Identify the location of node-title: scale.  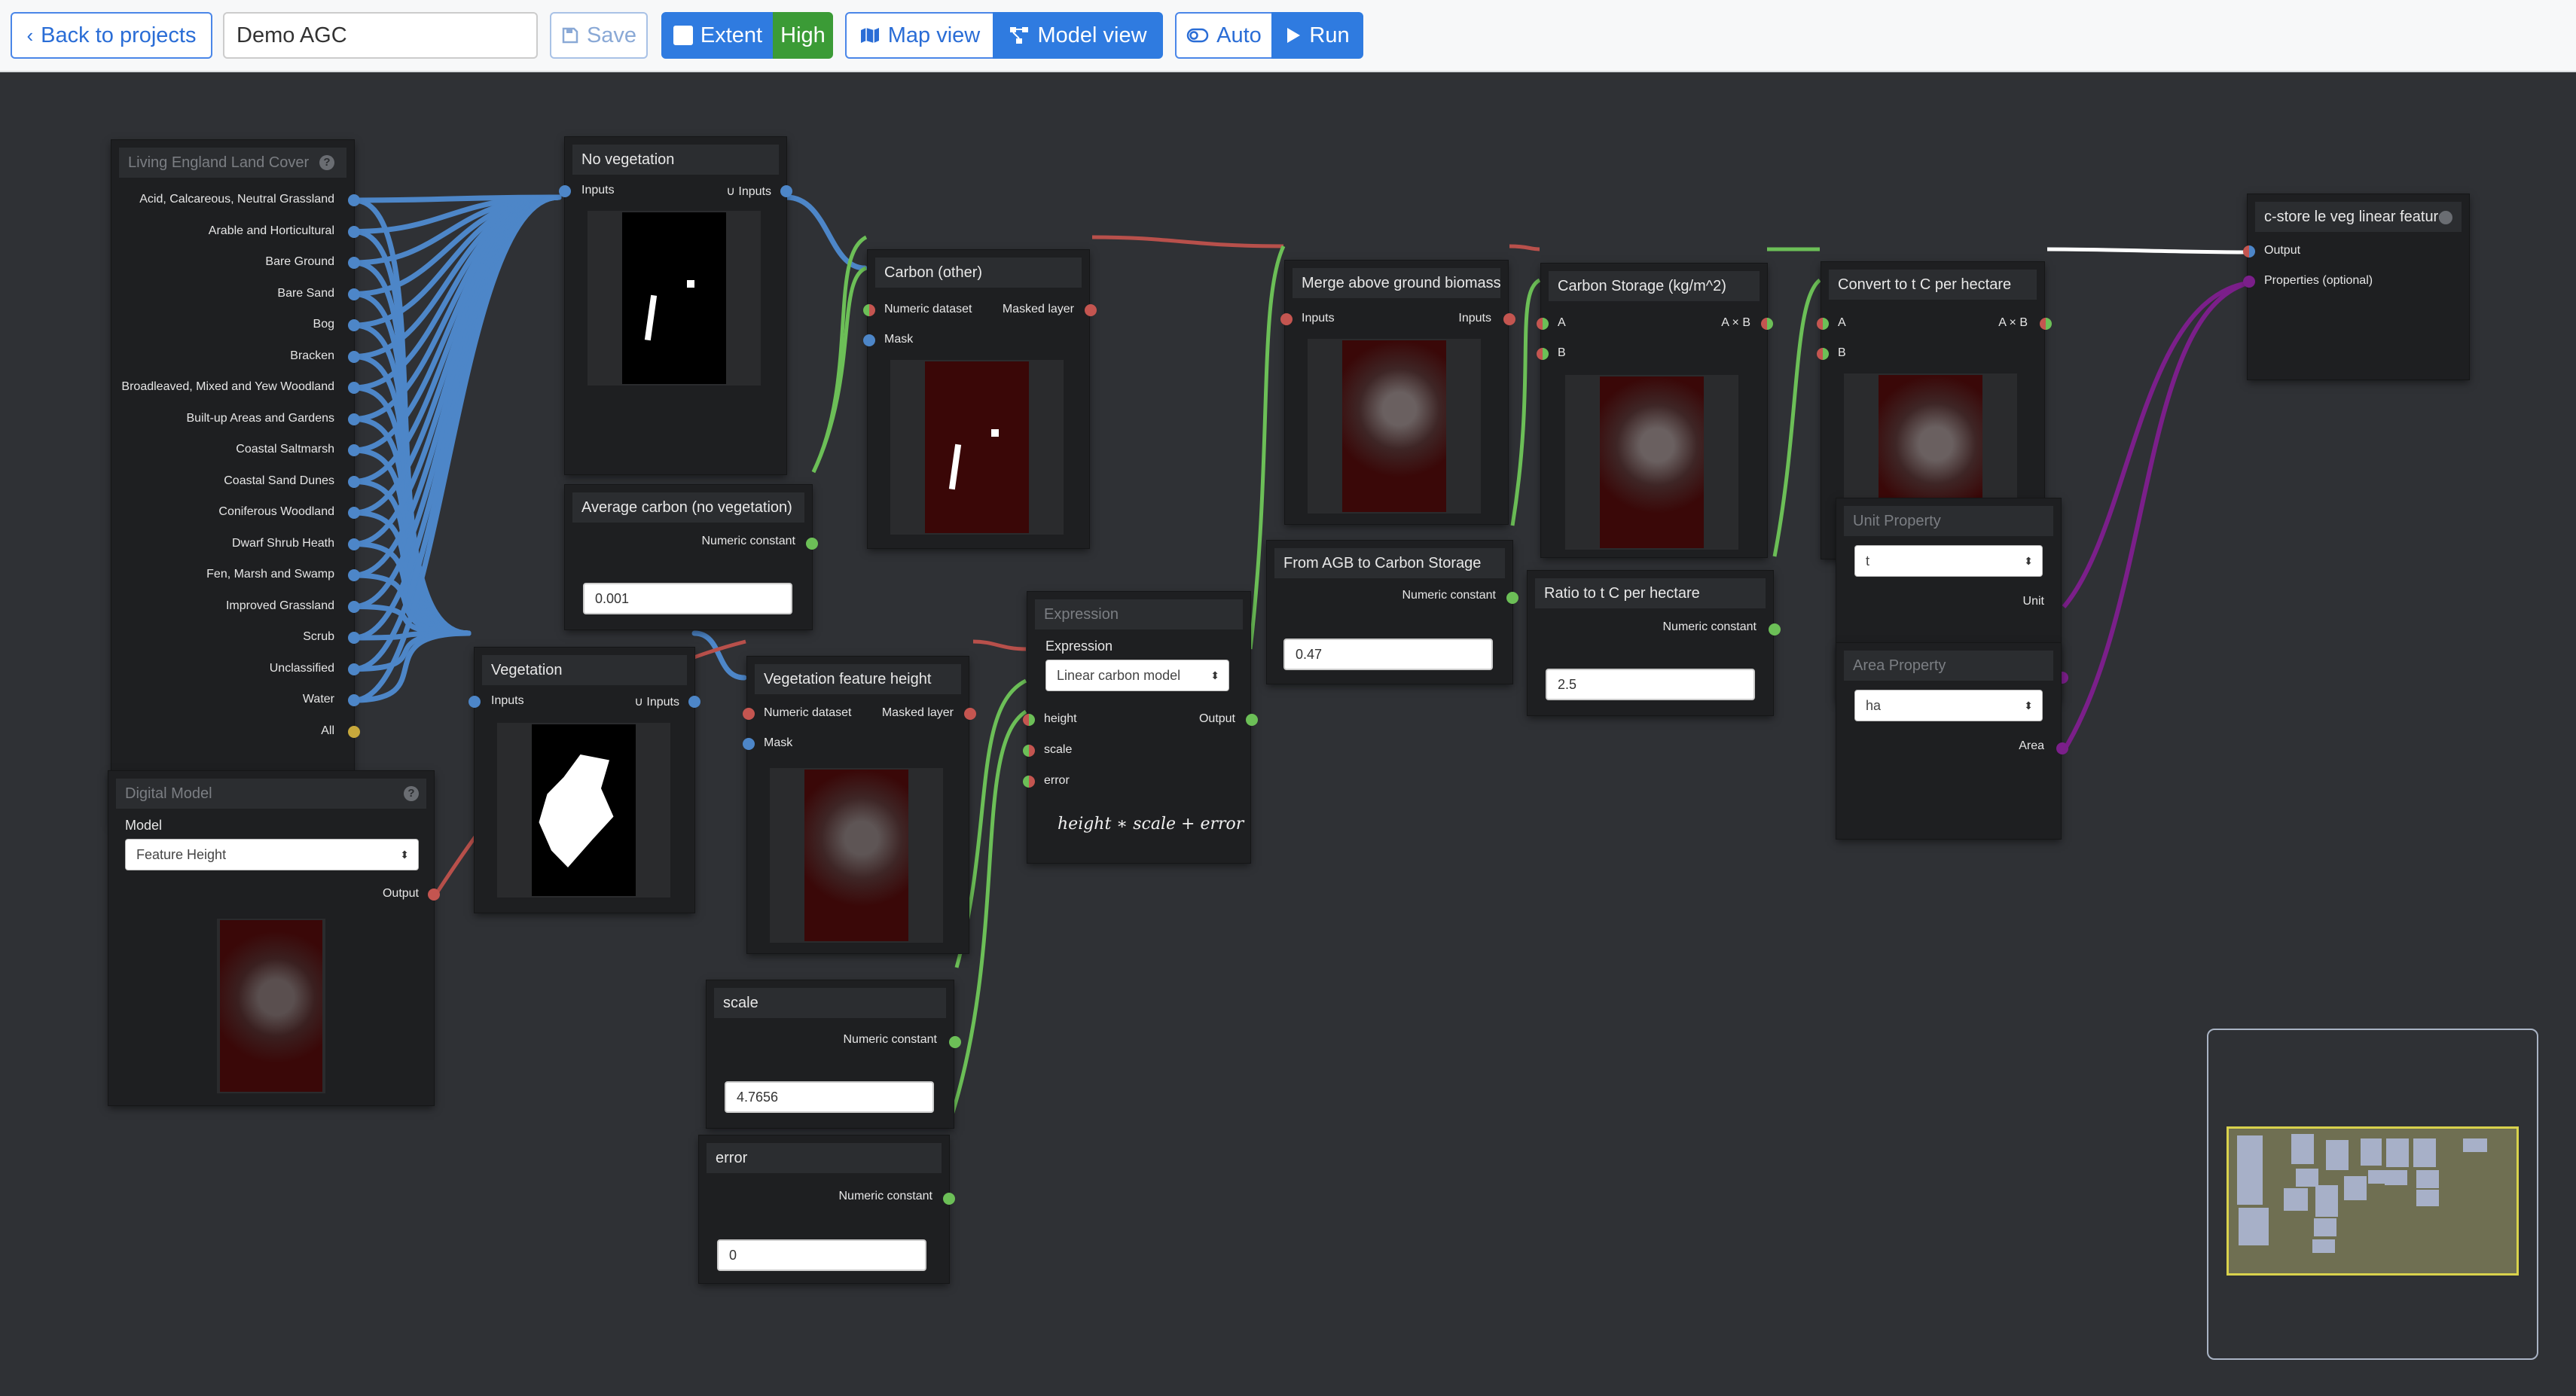
(830, 1003).